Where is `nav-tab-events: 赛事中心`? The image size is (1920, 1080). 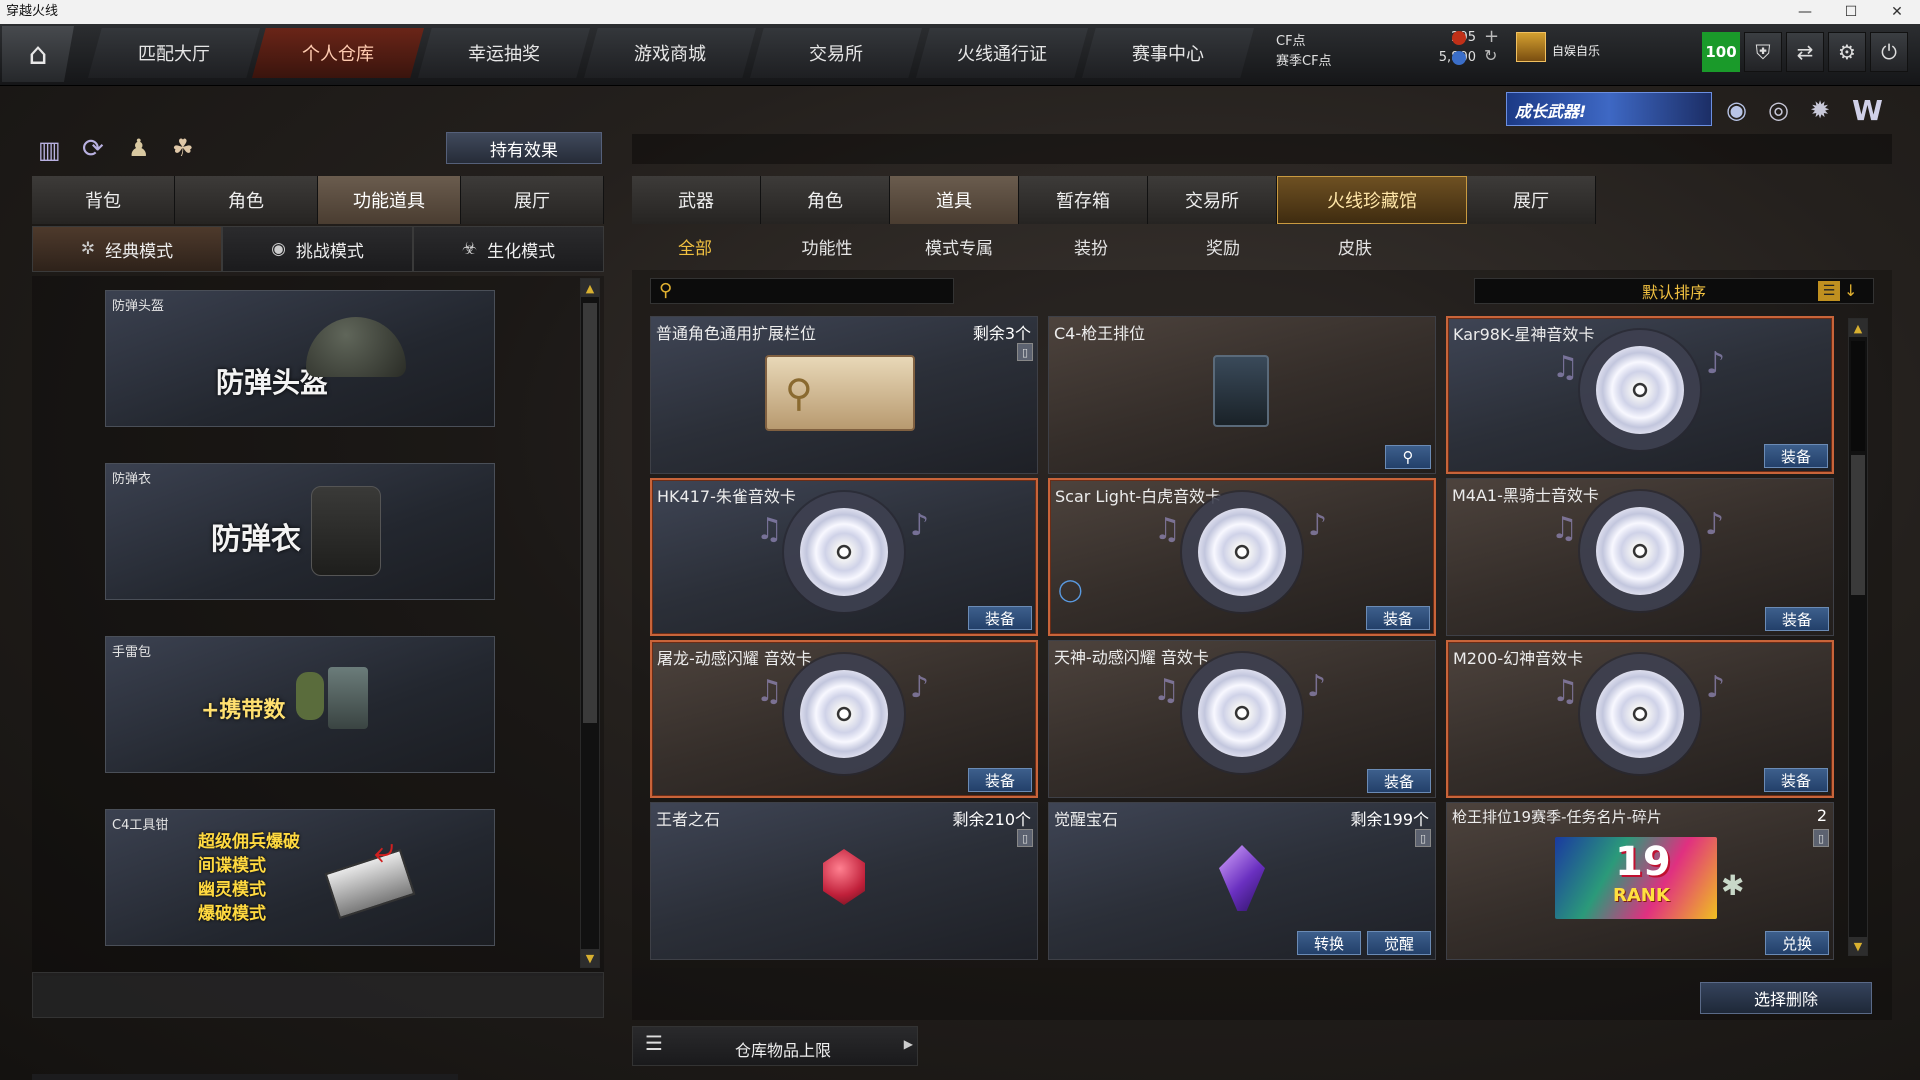
nav-tab-events: 赛事中心 is located at coordinates (1168, 53).